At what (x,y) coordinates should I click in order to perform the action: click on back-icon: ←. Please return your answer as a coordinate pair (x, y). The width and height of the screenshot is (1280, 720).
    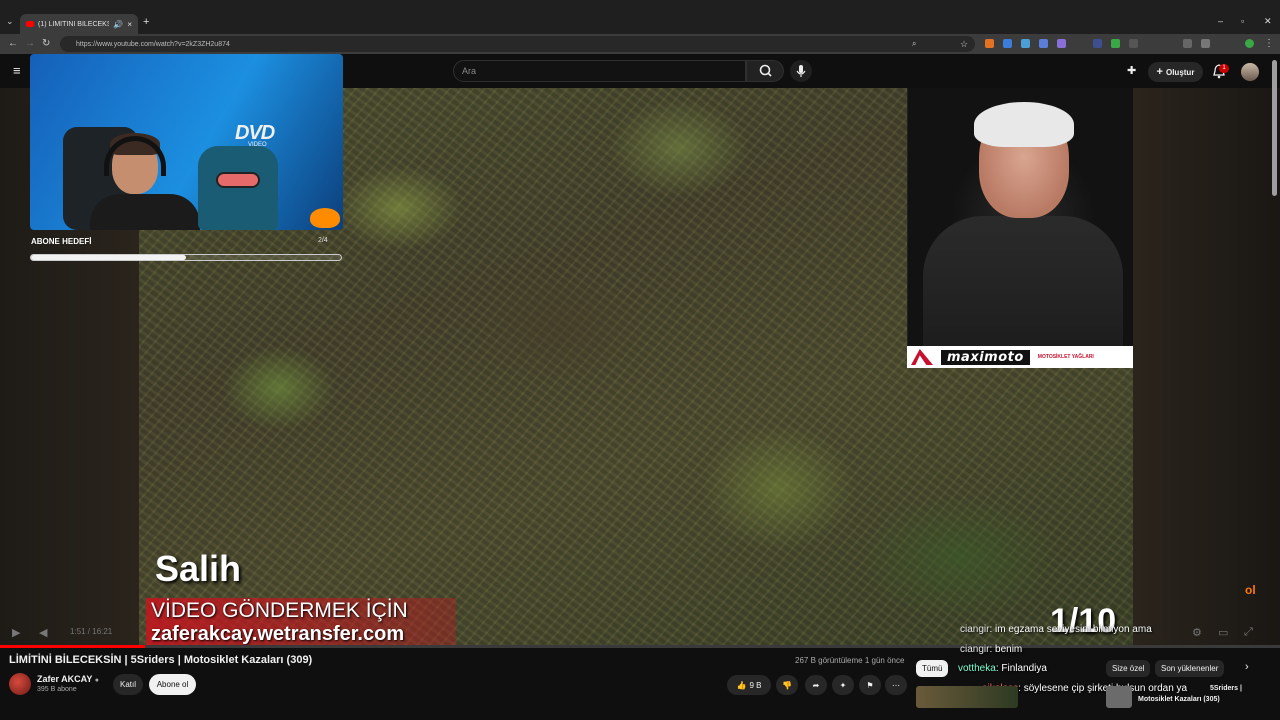
    Looking at the image, I should click on (13, 44).